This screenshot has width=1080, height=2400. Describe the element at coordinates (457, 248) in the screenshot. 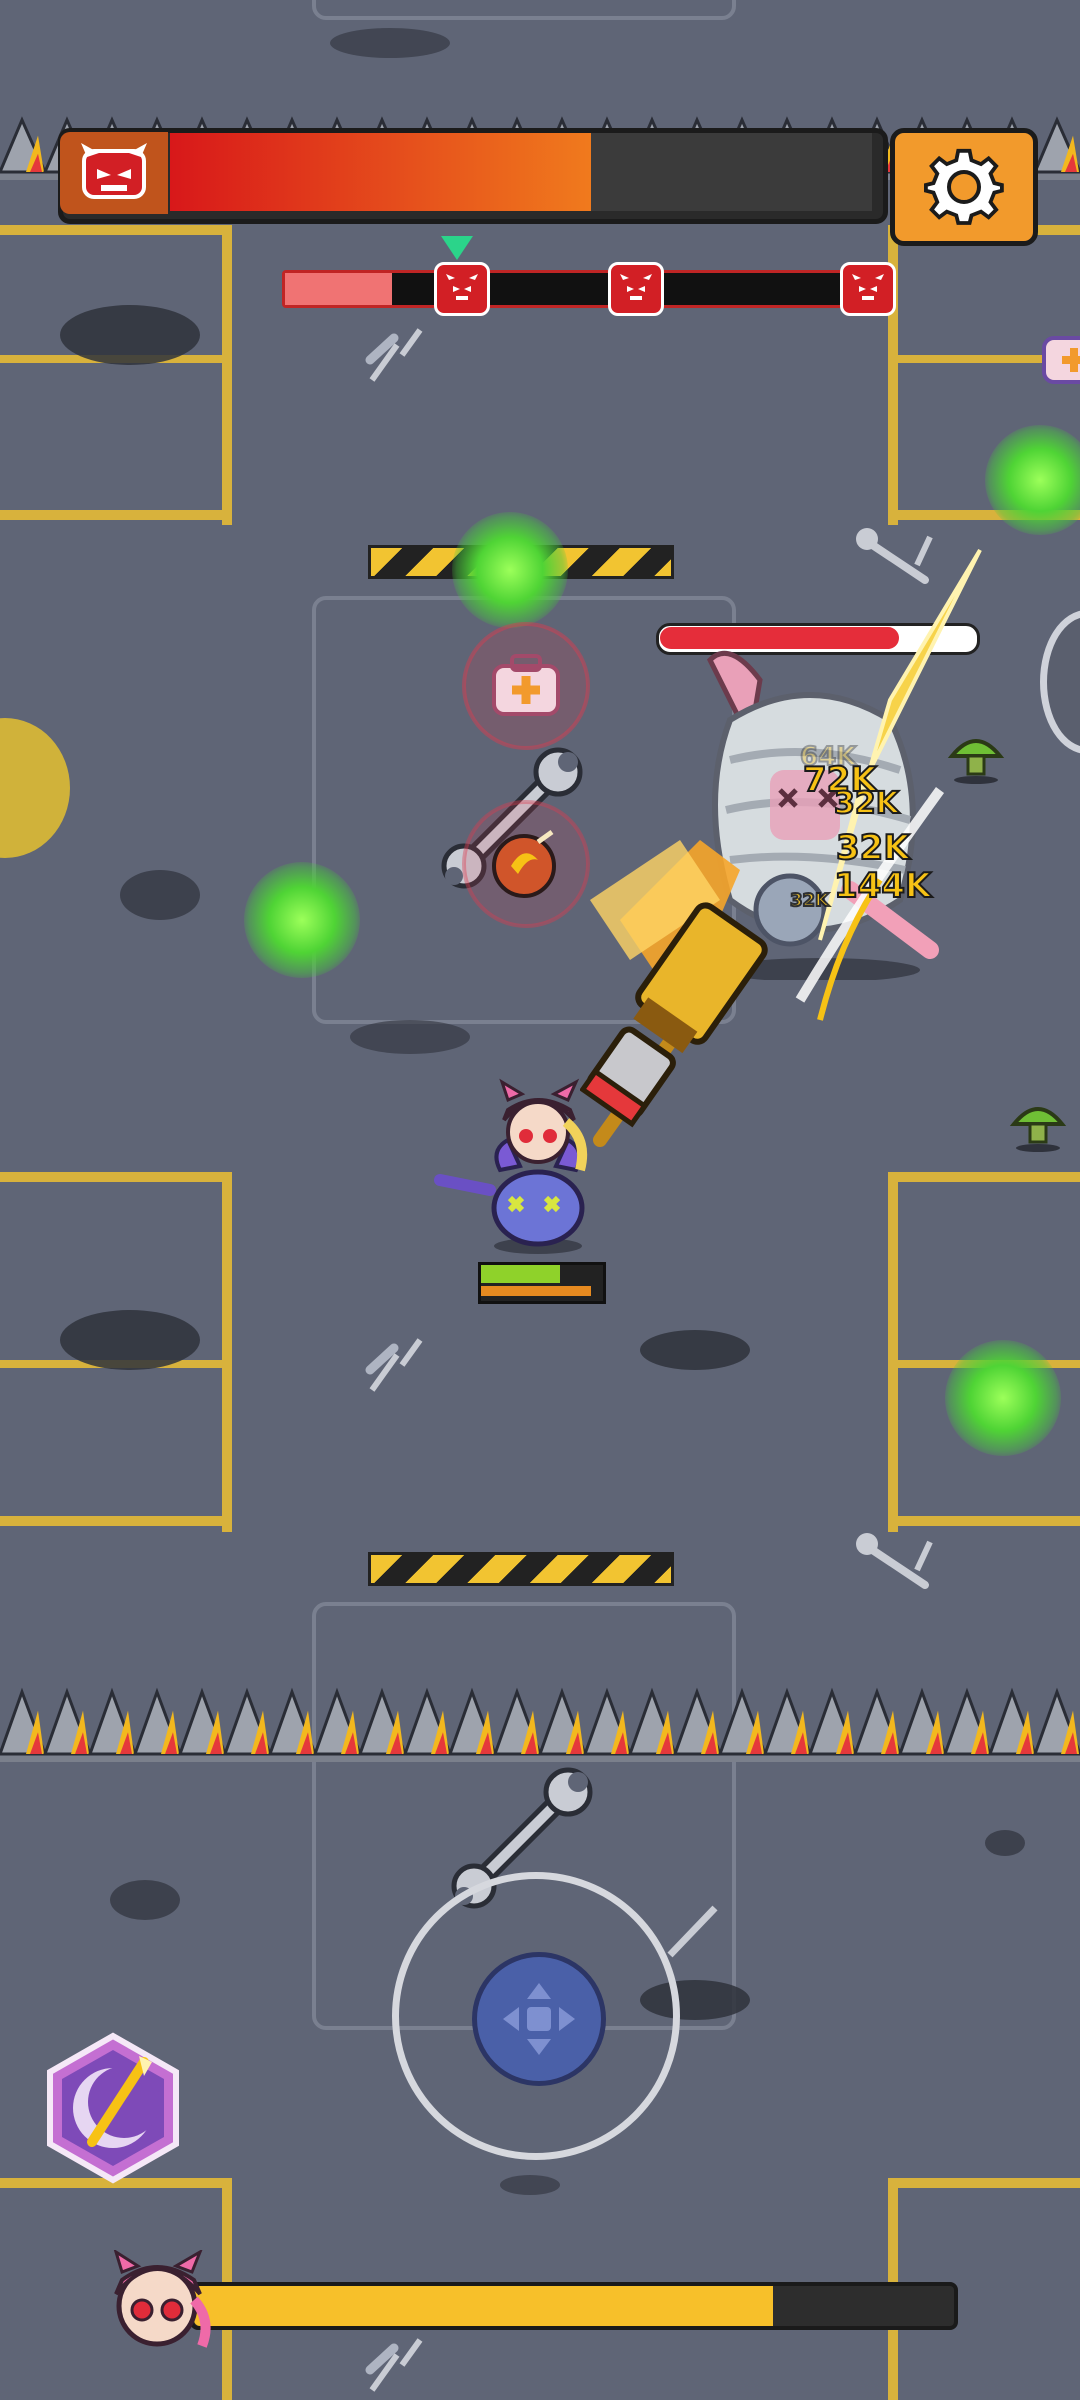

I see `wave-progress-marker-icon` at that location.